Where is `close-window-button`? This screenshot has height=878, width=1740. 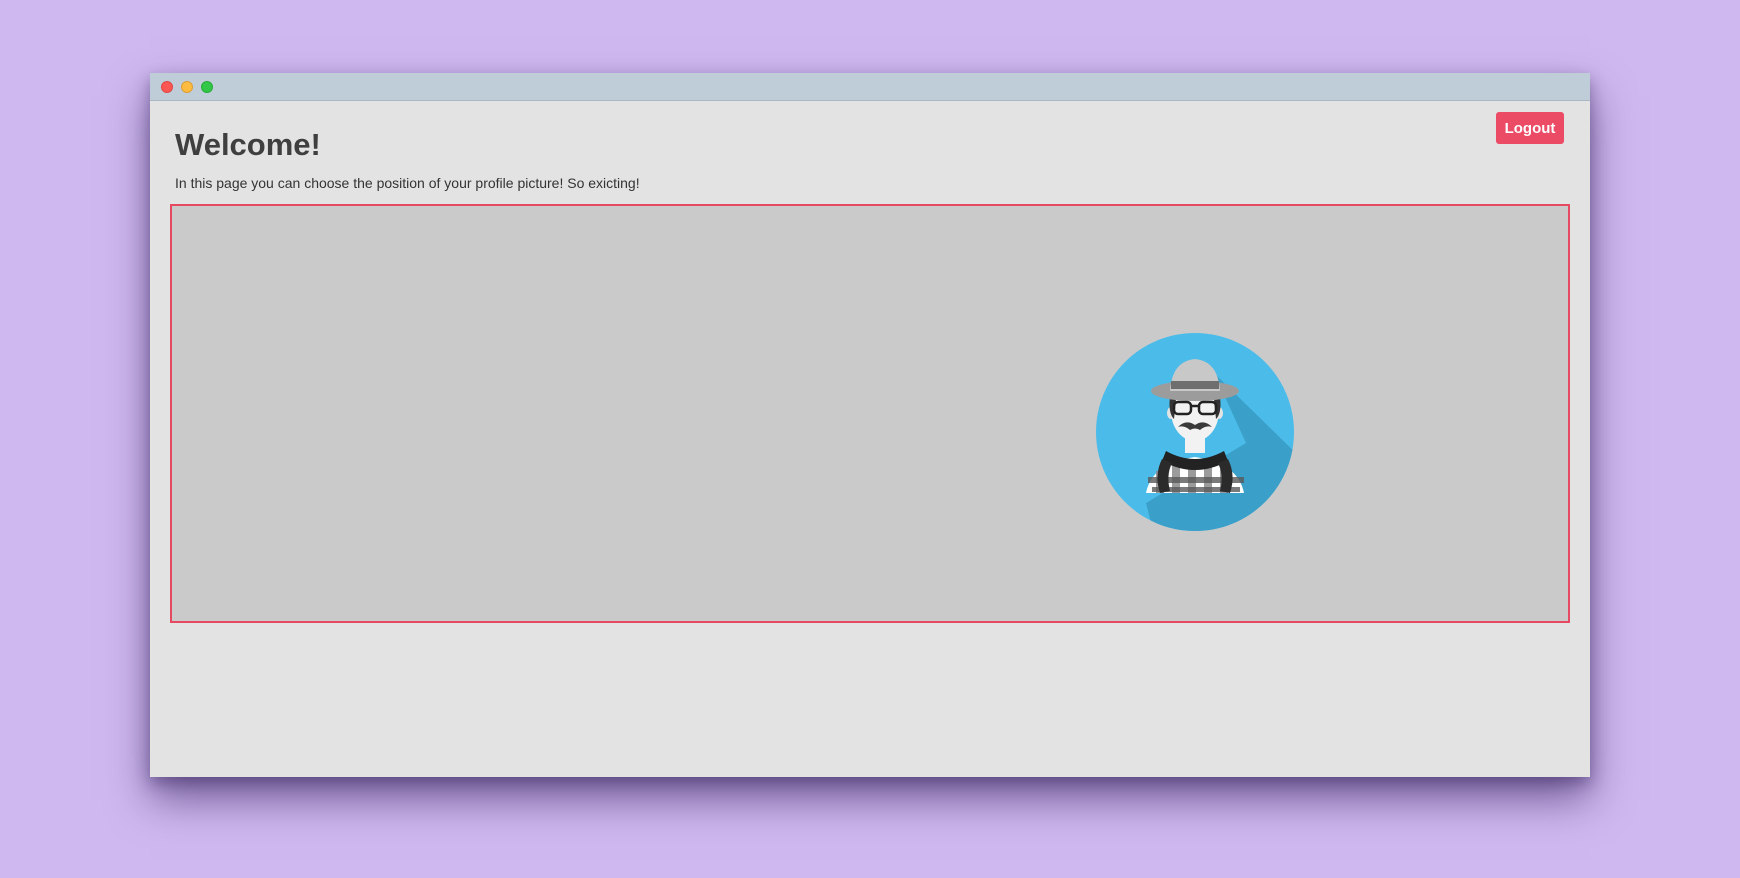
close-window-button is located at coordinates (167, 87).